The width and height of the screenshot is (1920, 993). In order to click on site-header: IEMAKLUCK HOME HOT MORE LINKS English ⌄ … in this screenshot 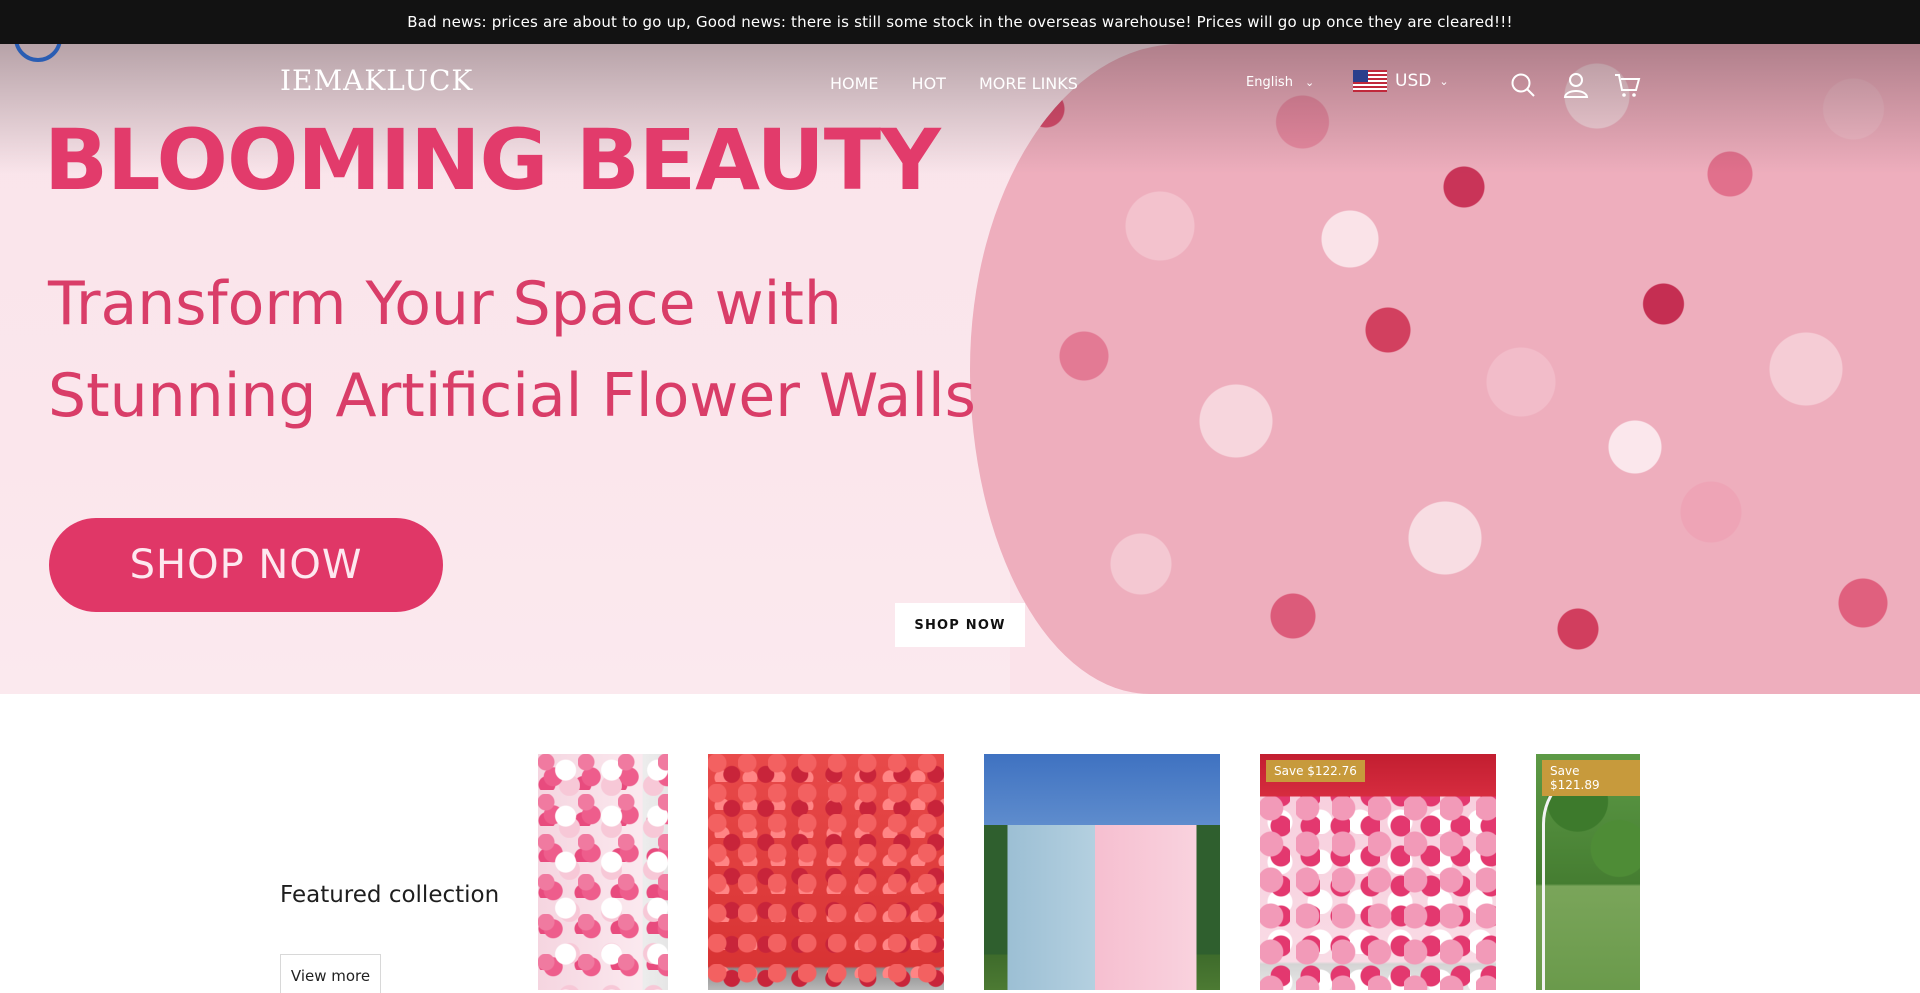, I will do `click(960, 84)`.